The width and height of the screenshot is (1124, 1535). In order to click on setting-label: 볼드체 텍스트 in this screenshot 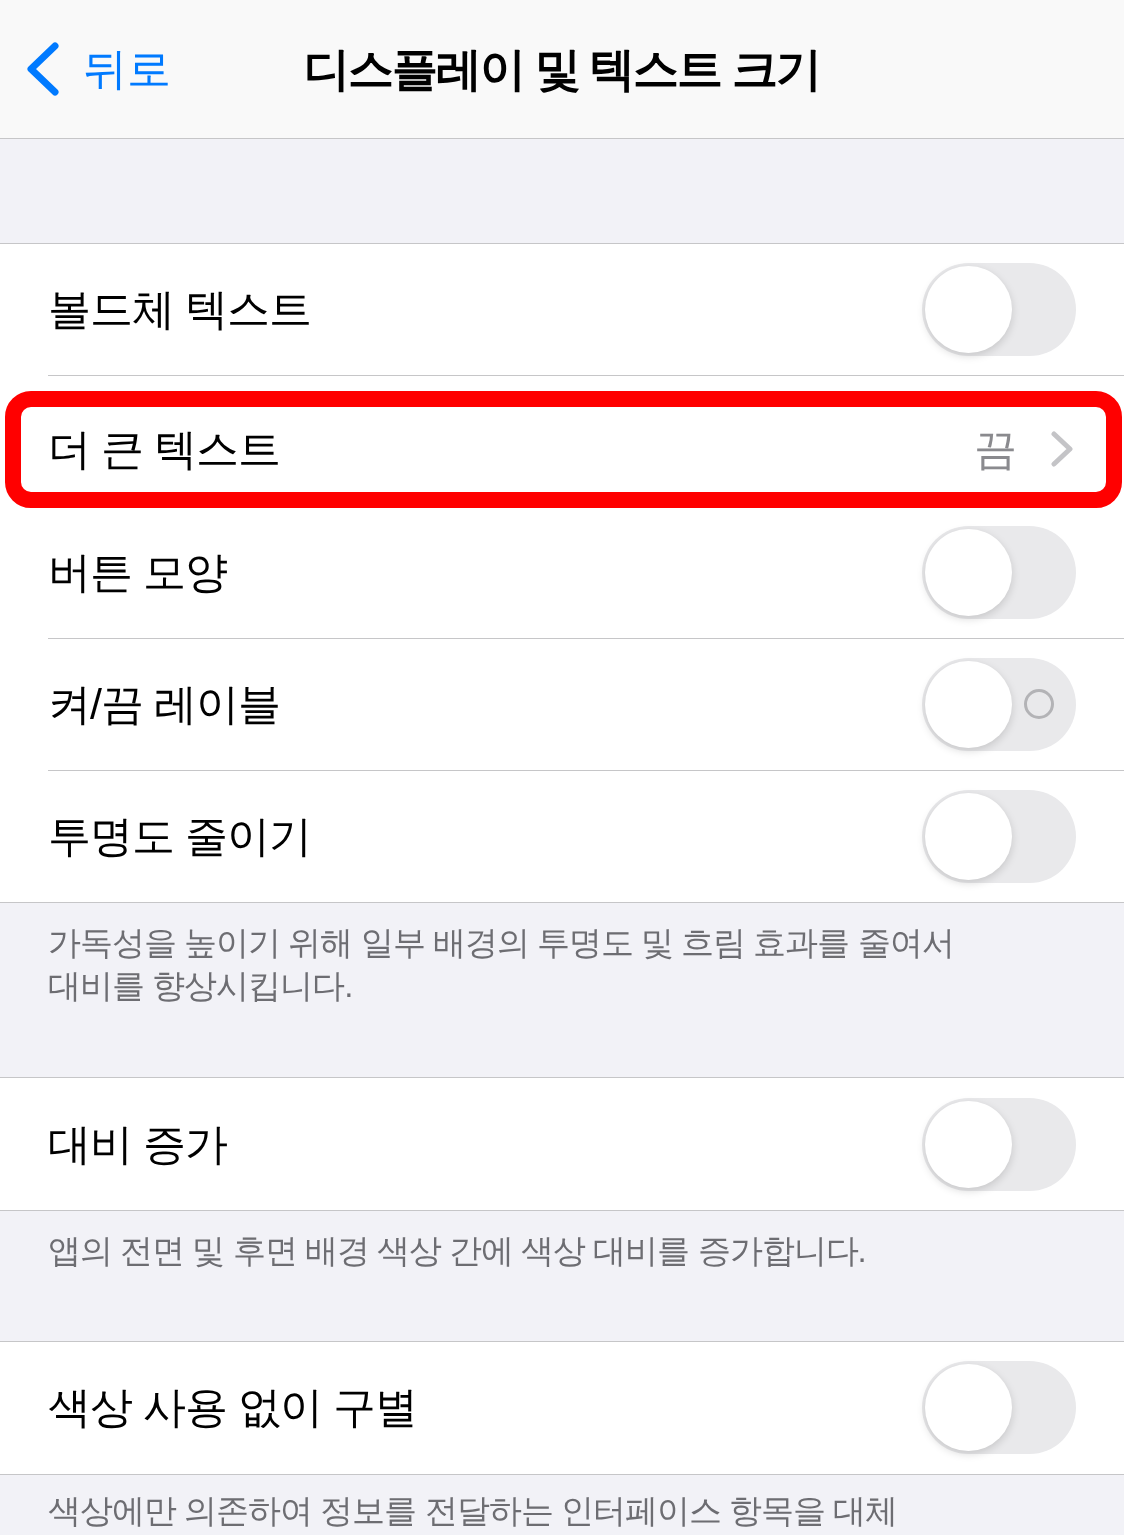, I will do `click(179, 309)`.